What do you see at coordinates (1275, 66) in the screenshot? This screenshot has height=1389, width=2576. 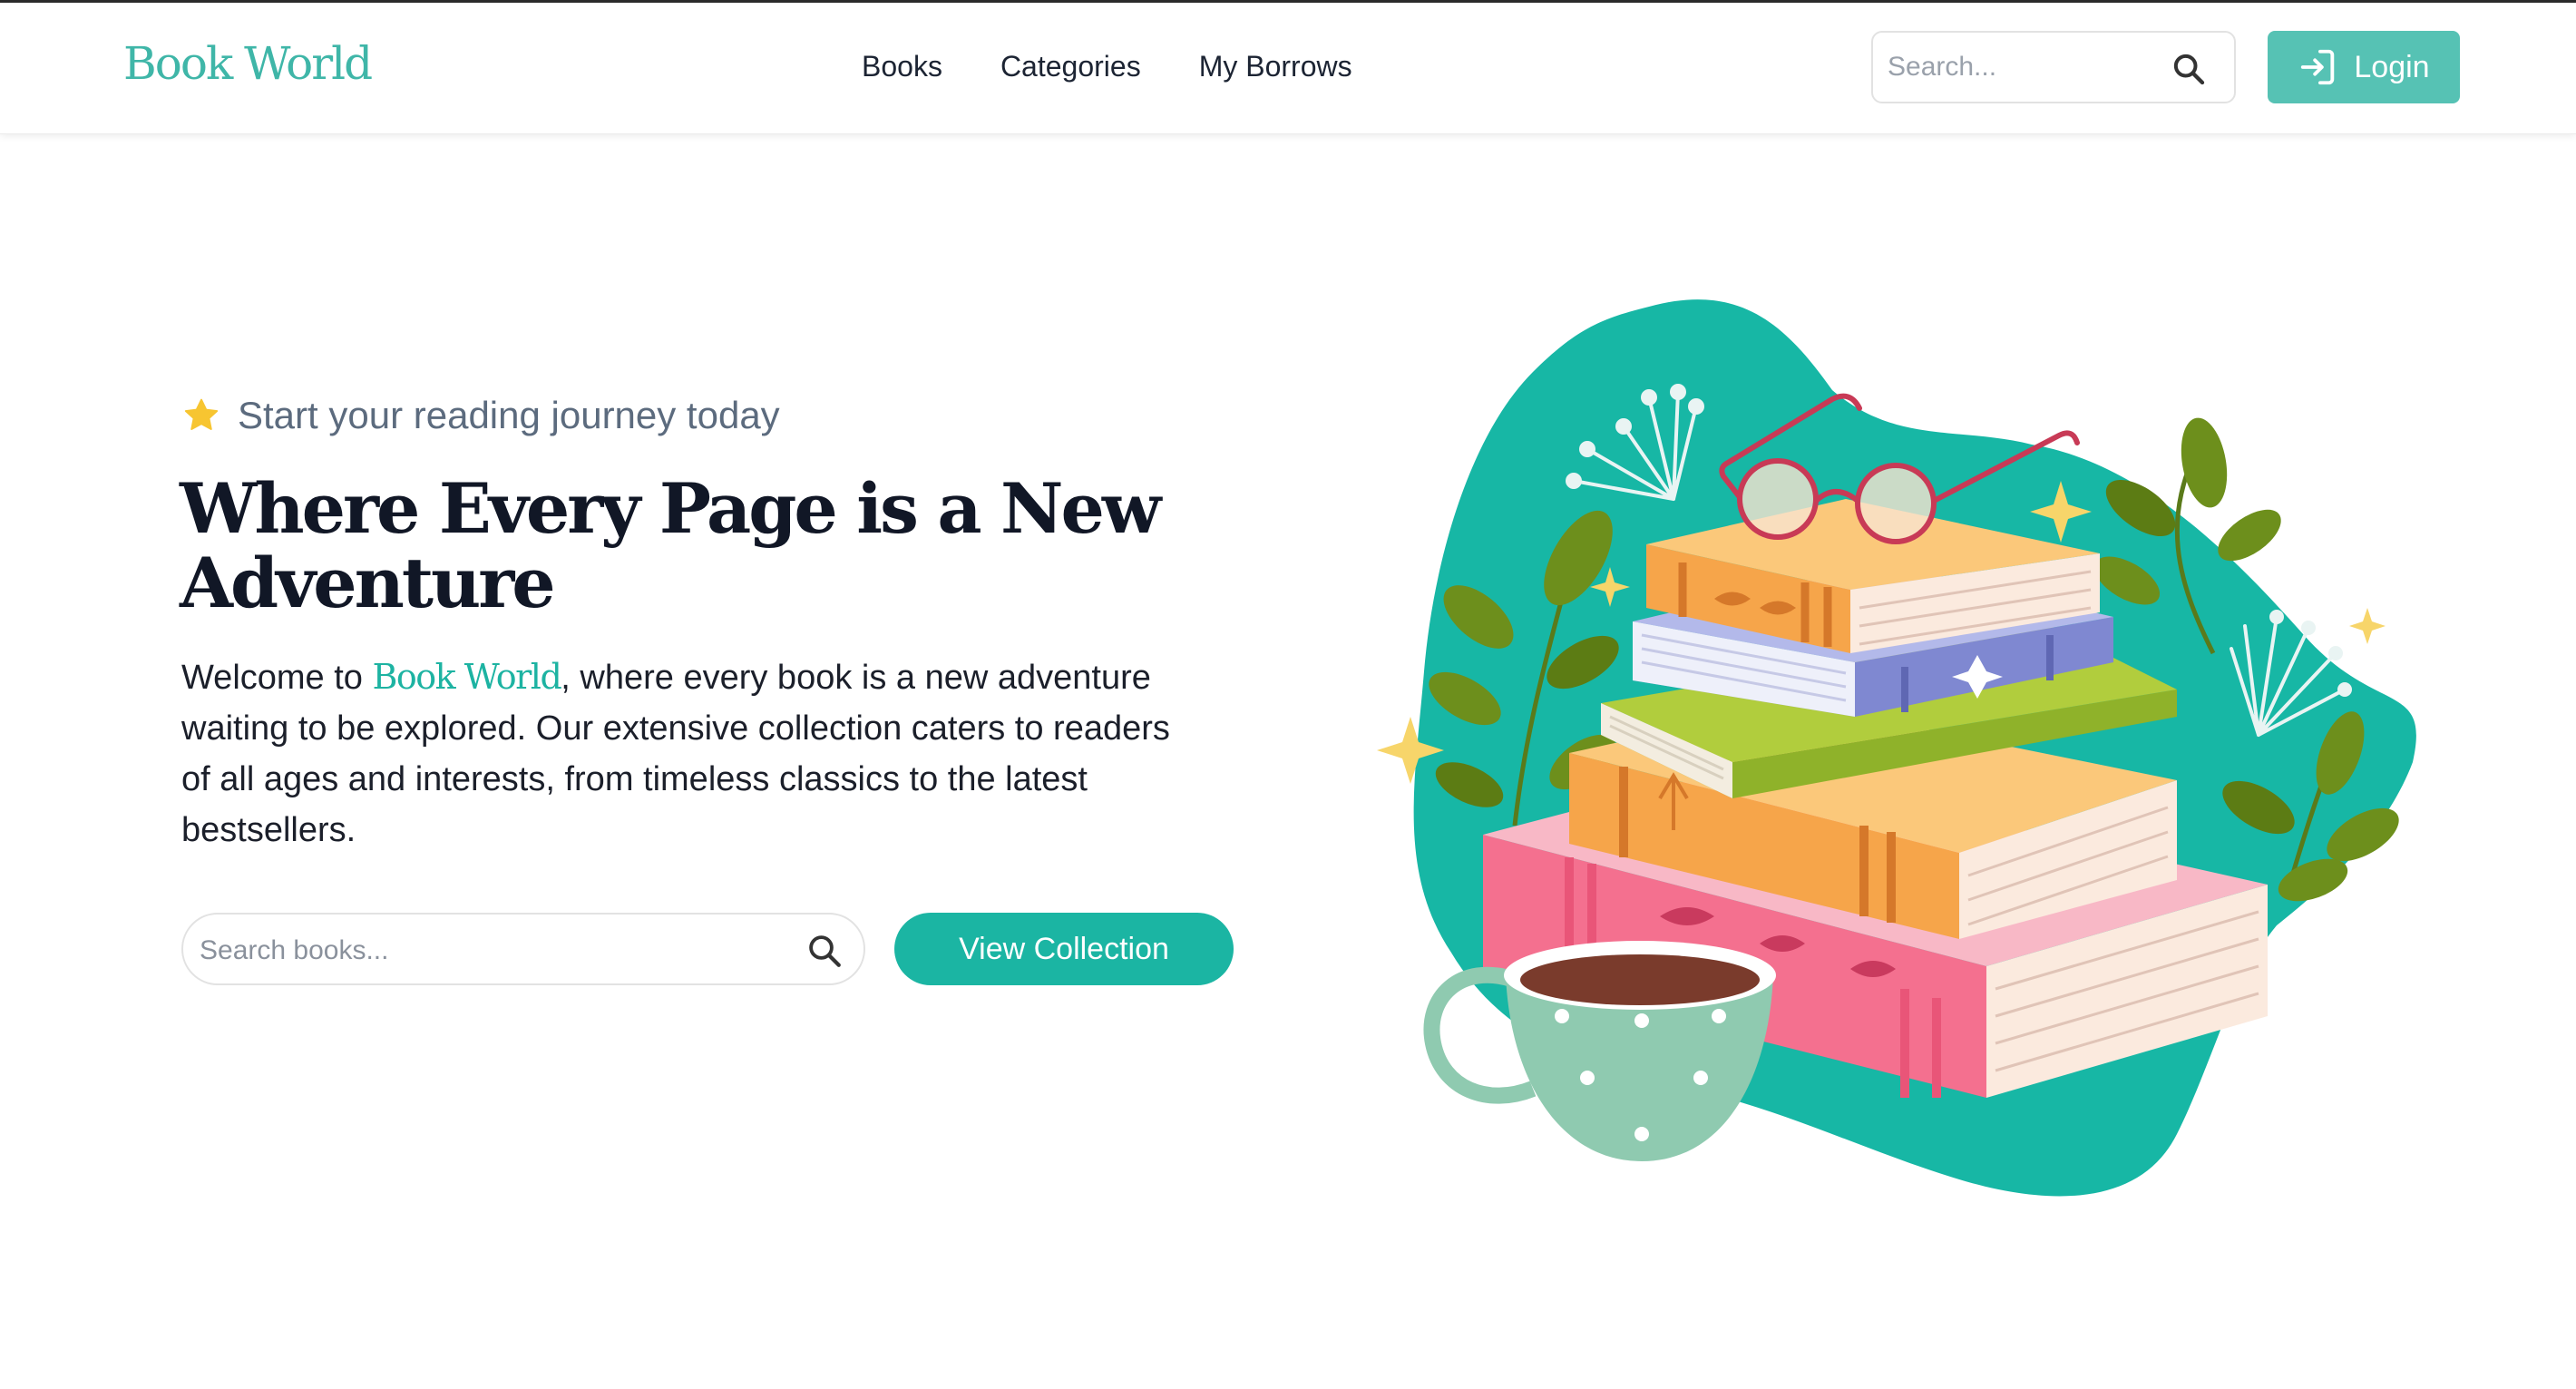 I see `nav-my-borrows: My Borrows` at bounding box center [1275, 66].